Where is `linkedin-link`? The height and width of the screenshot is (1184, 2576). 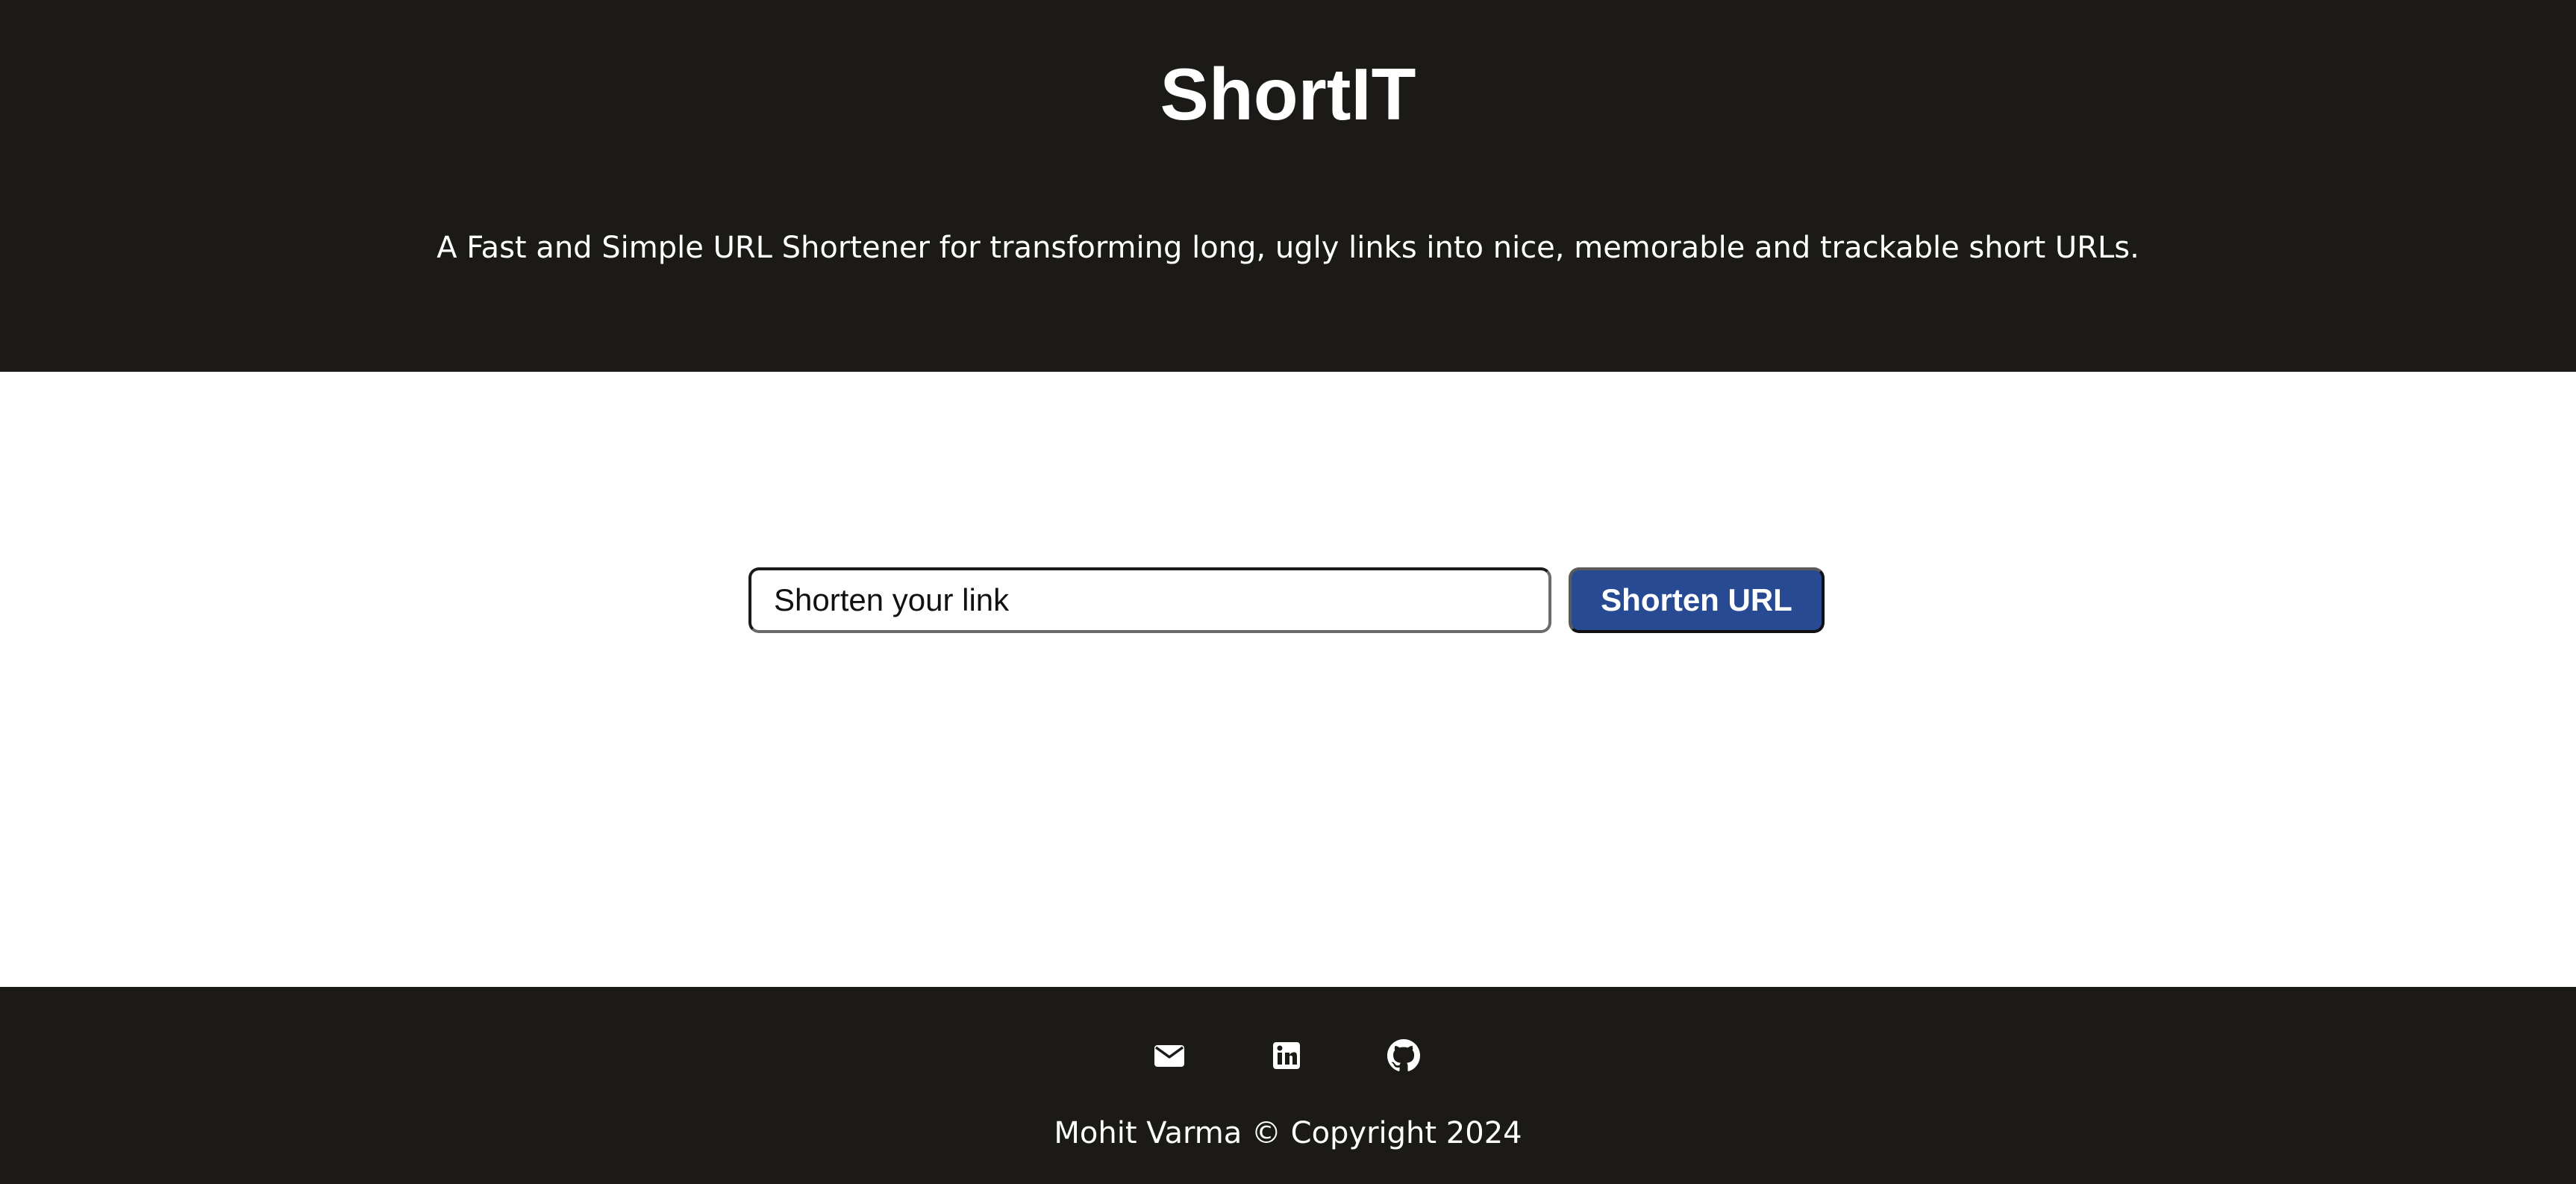
linkedin-link is located at coordinates (1286, 1055).